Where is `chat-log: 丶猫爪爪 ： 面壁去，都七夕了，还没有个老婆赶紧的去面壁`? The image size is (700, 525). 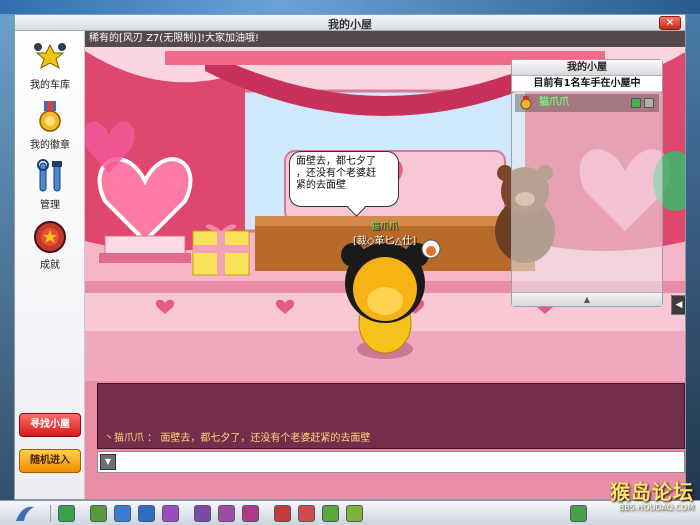
chat-log: 丶猫爪爪 ： 面壁去，都七夕了，还没有个老婆赶紧的去面壁 is located at coordinates (391, 416).